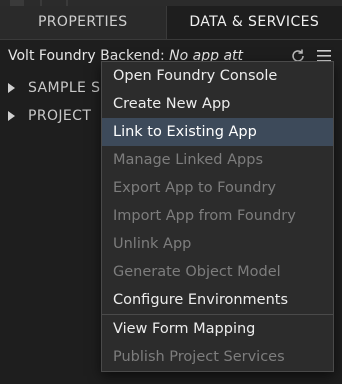  Describe the element at coordinates (253, 22) in the screenshot. I see `tab-data-services: DATA & SERVICES` at that location.